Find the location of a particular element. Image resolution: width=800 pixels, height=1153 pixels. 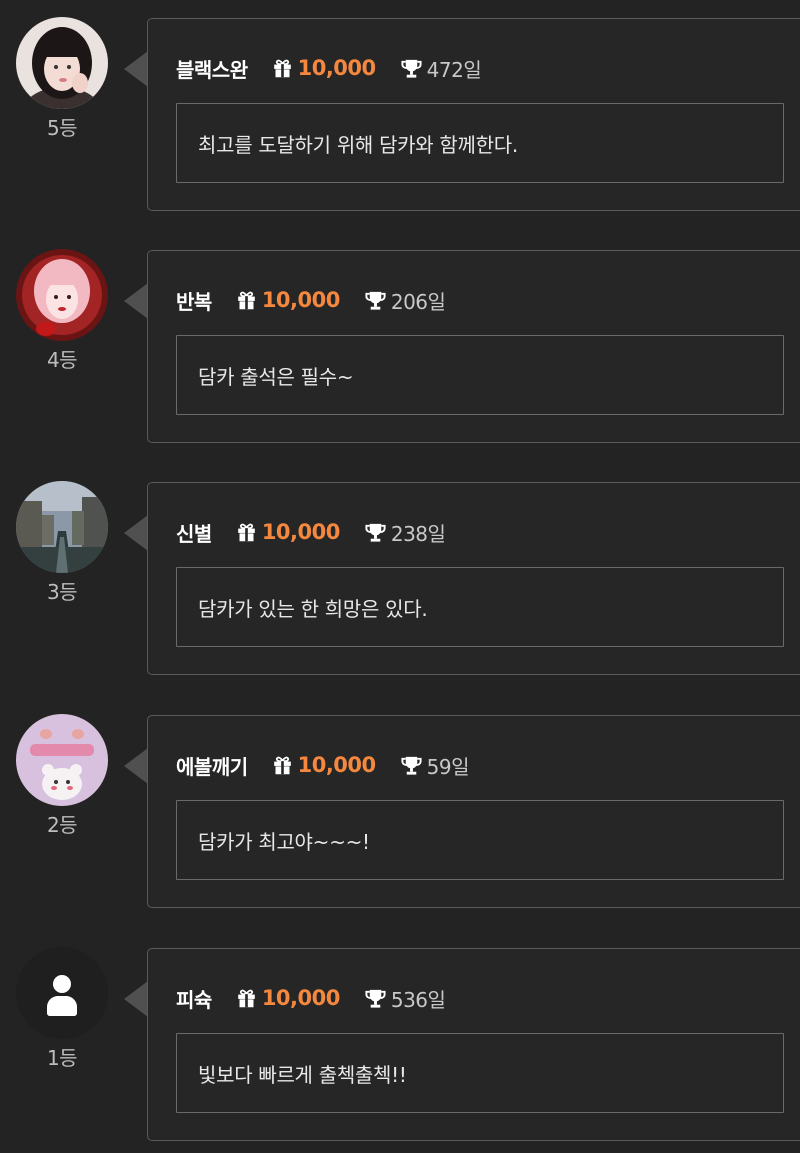

nickname: 신별 is located at coordinates (194, 532).